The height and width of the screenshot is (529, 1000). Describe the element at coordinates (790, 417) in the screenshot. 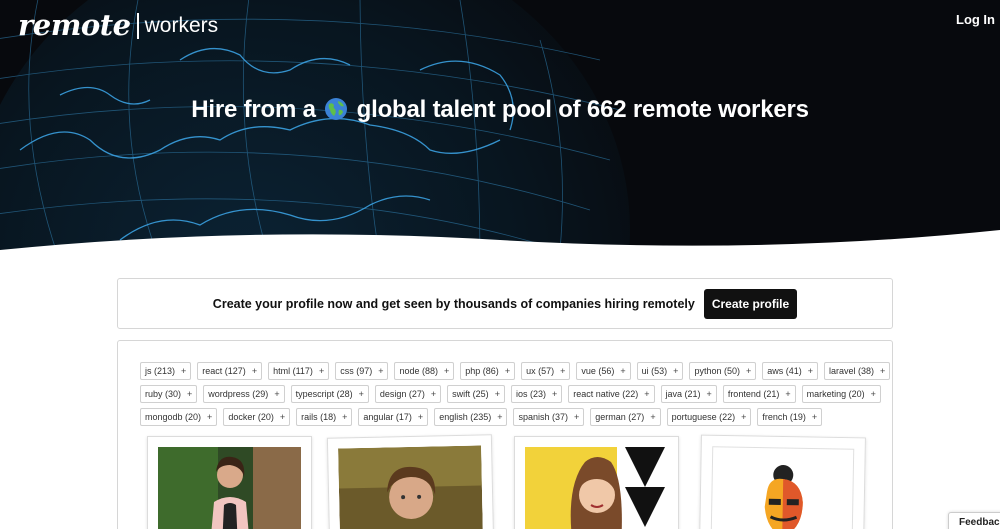

I see `skill-tag: french (19) +` at that location.